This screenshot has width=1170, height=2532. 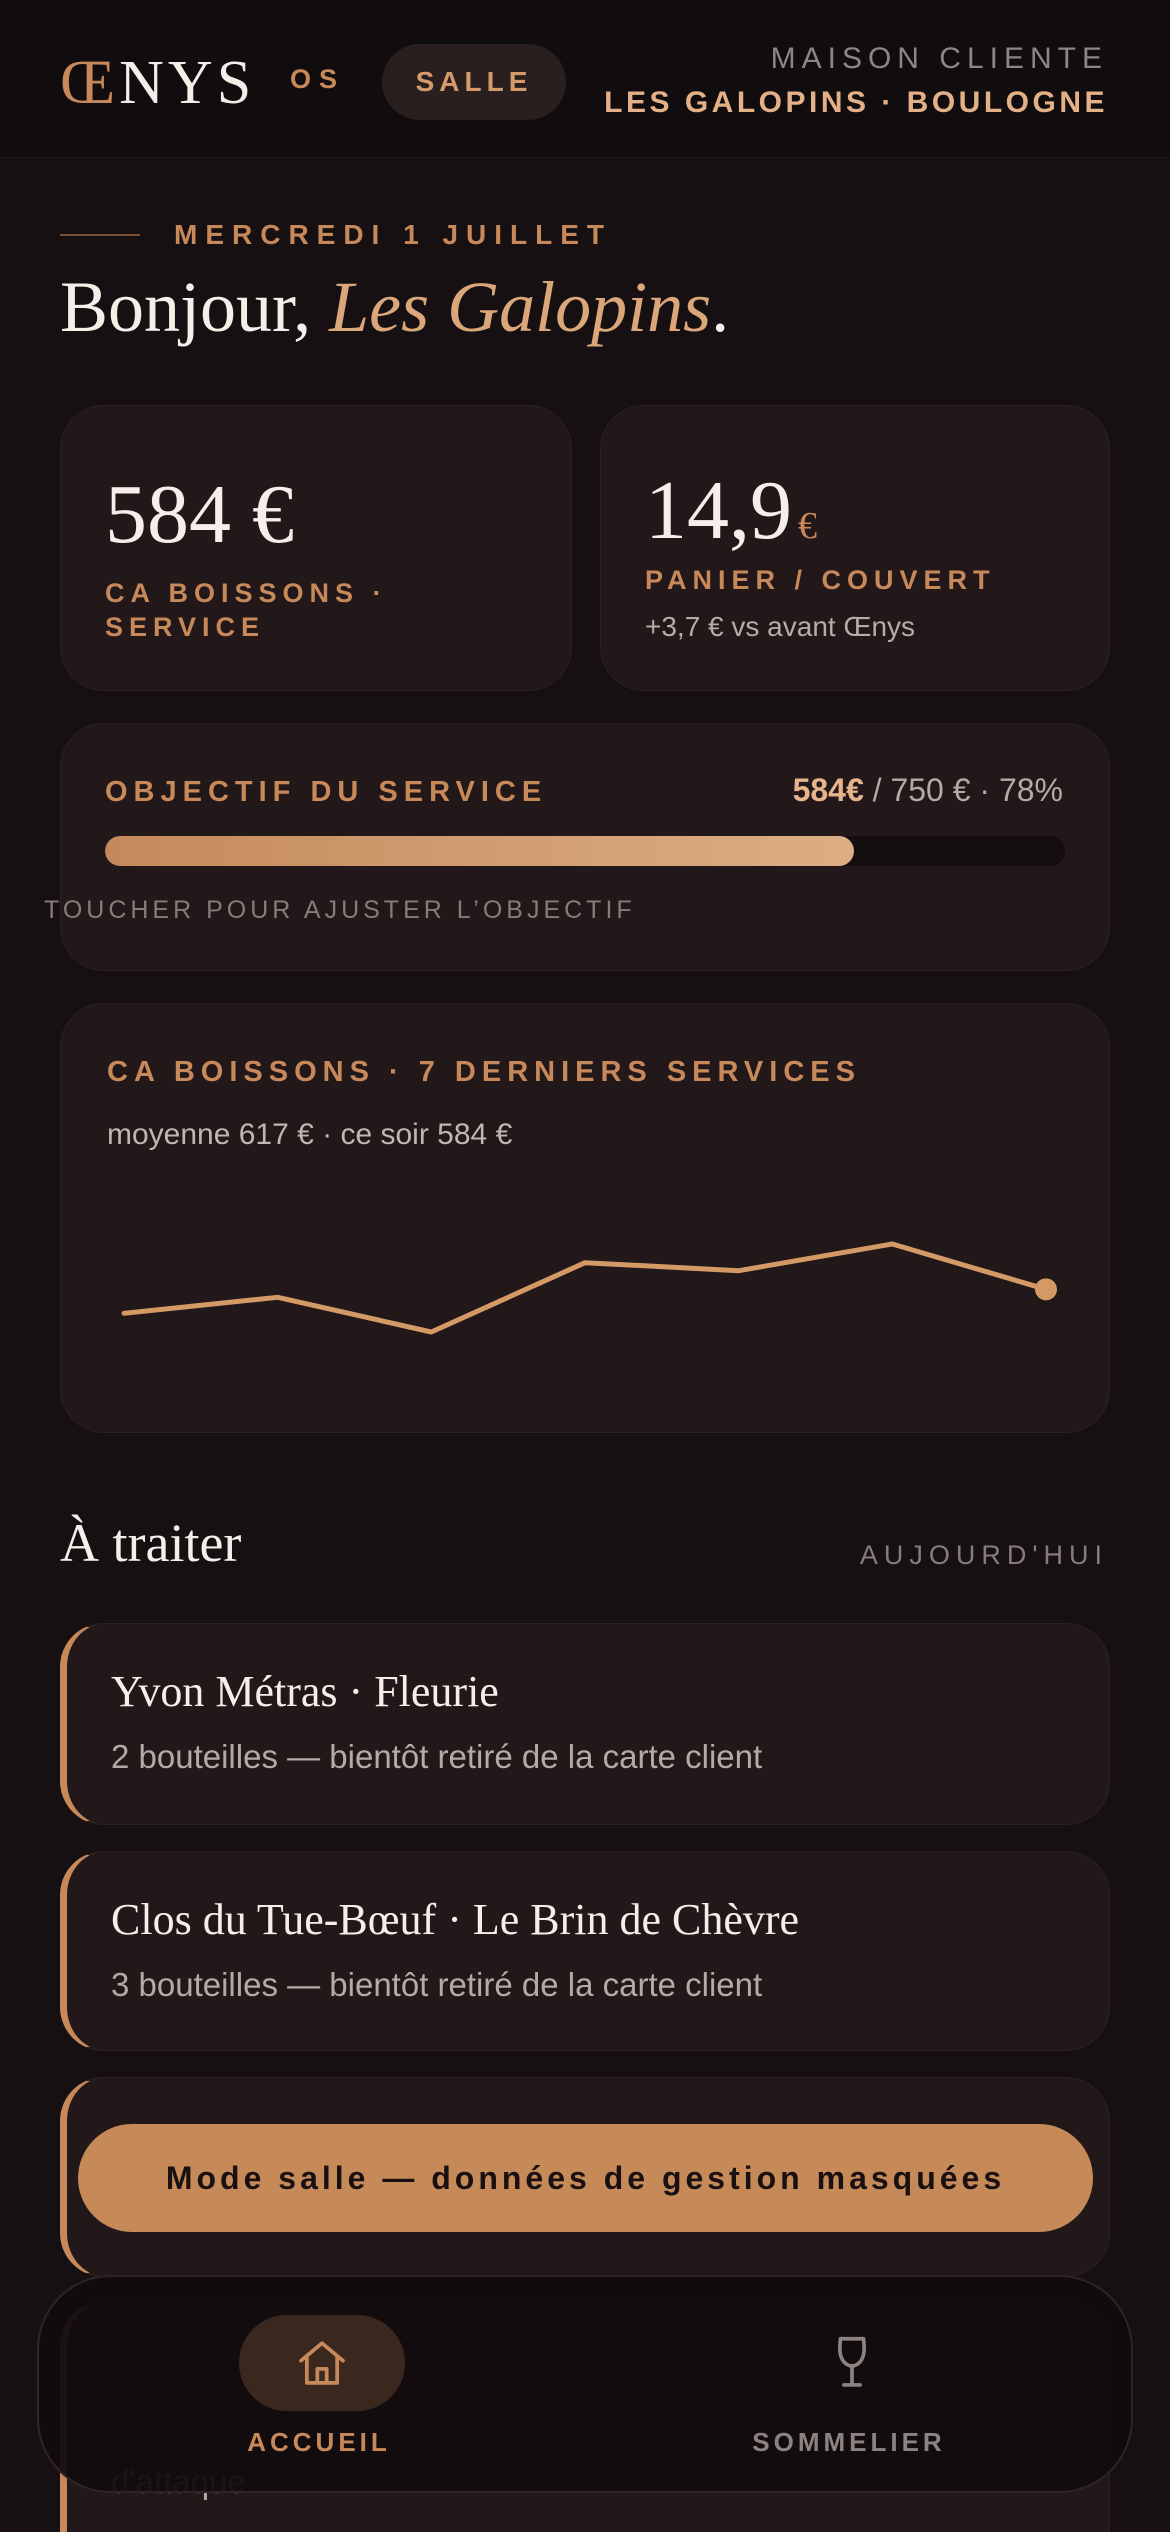 I want to click on logo: ŒNYS, so click(x=158, y=83).